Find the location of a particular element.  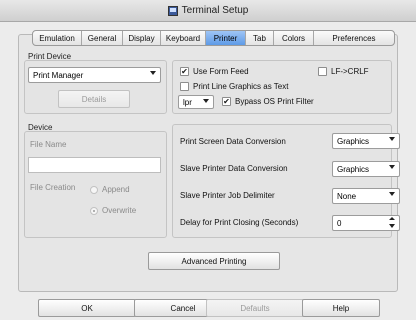

tab-colors: Colors is located at coordinates (294, 38).